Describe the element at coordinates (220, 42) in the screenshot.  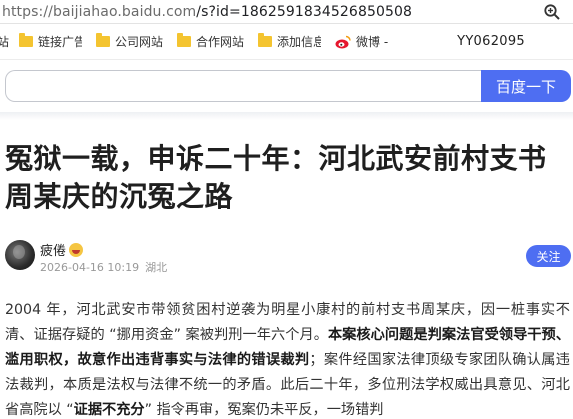
I see `bookmark-label: 合作网站` at that location.